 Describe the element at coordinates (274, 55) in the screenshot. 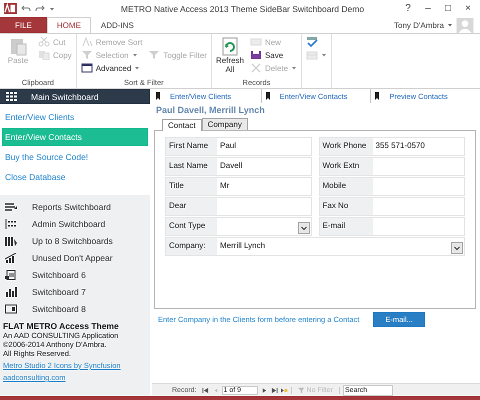

I see `ribbon-command: Save` at that location.